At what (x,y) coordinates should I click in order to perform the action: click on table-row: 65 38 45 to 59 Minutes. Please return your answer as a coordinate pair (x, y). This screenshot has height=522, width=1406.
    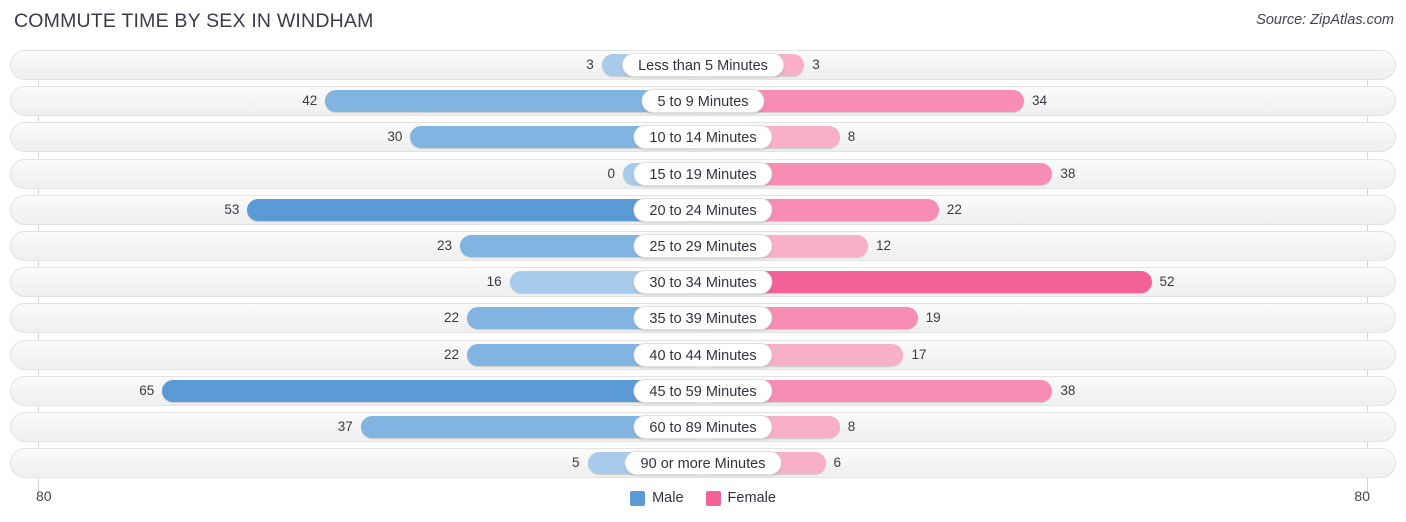
    Looking at the image, I should click on (703, 390).